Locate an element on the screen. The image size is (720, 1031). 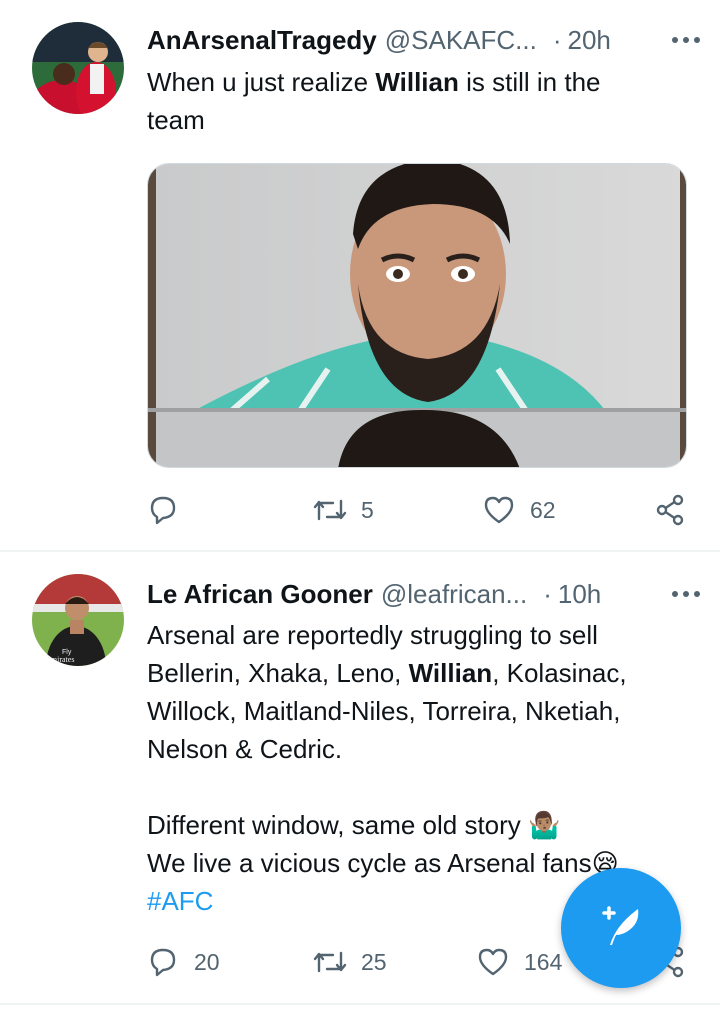
timestamp: 20h is located at coordinates (589, 40).